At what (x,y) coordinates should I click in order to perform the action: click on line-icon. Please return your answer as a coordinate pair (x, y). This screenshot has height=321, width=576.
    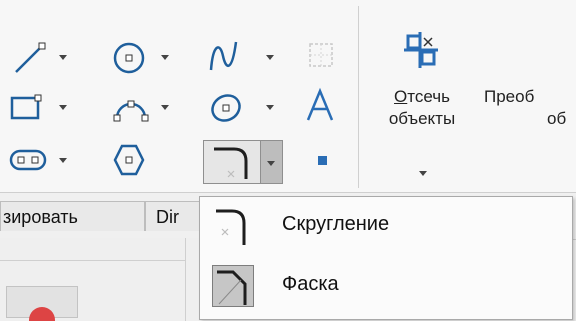
    Looking at the image, I should click on (30, 58).